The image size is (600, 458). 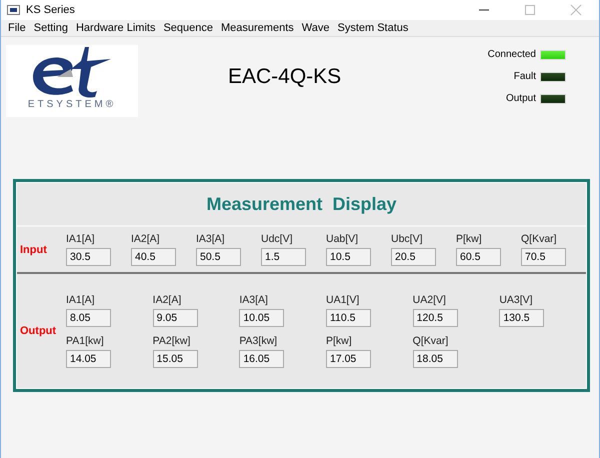 I want to click on value-field: 8.05, so click(x=88, y=318).